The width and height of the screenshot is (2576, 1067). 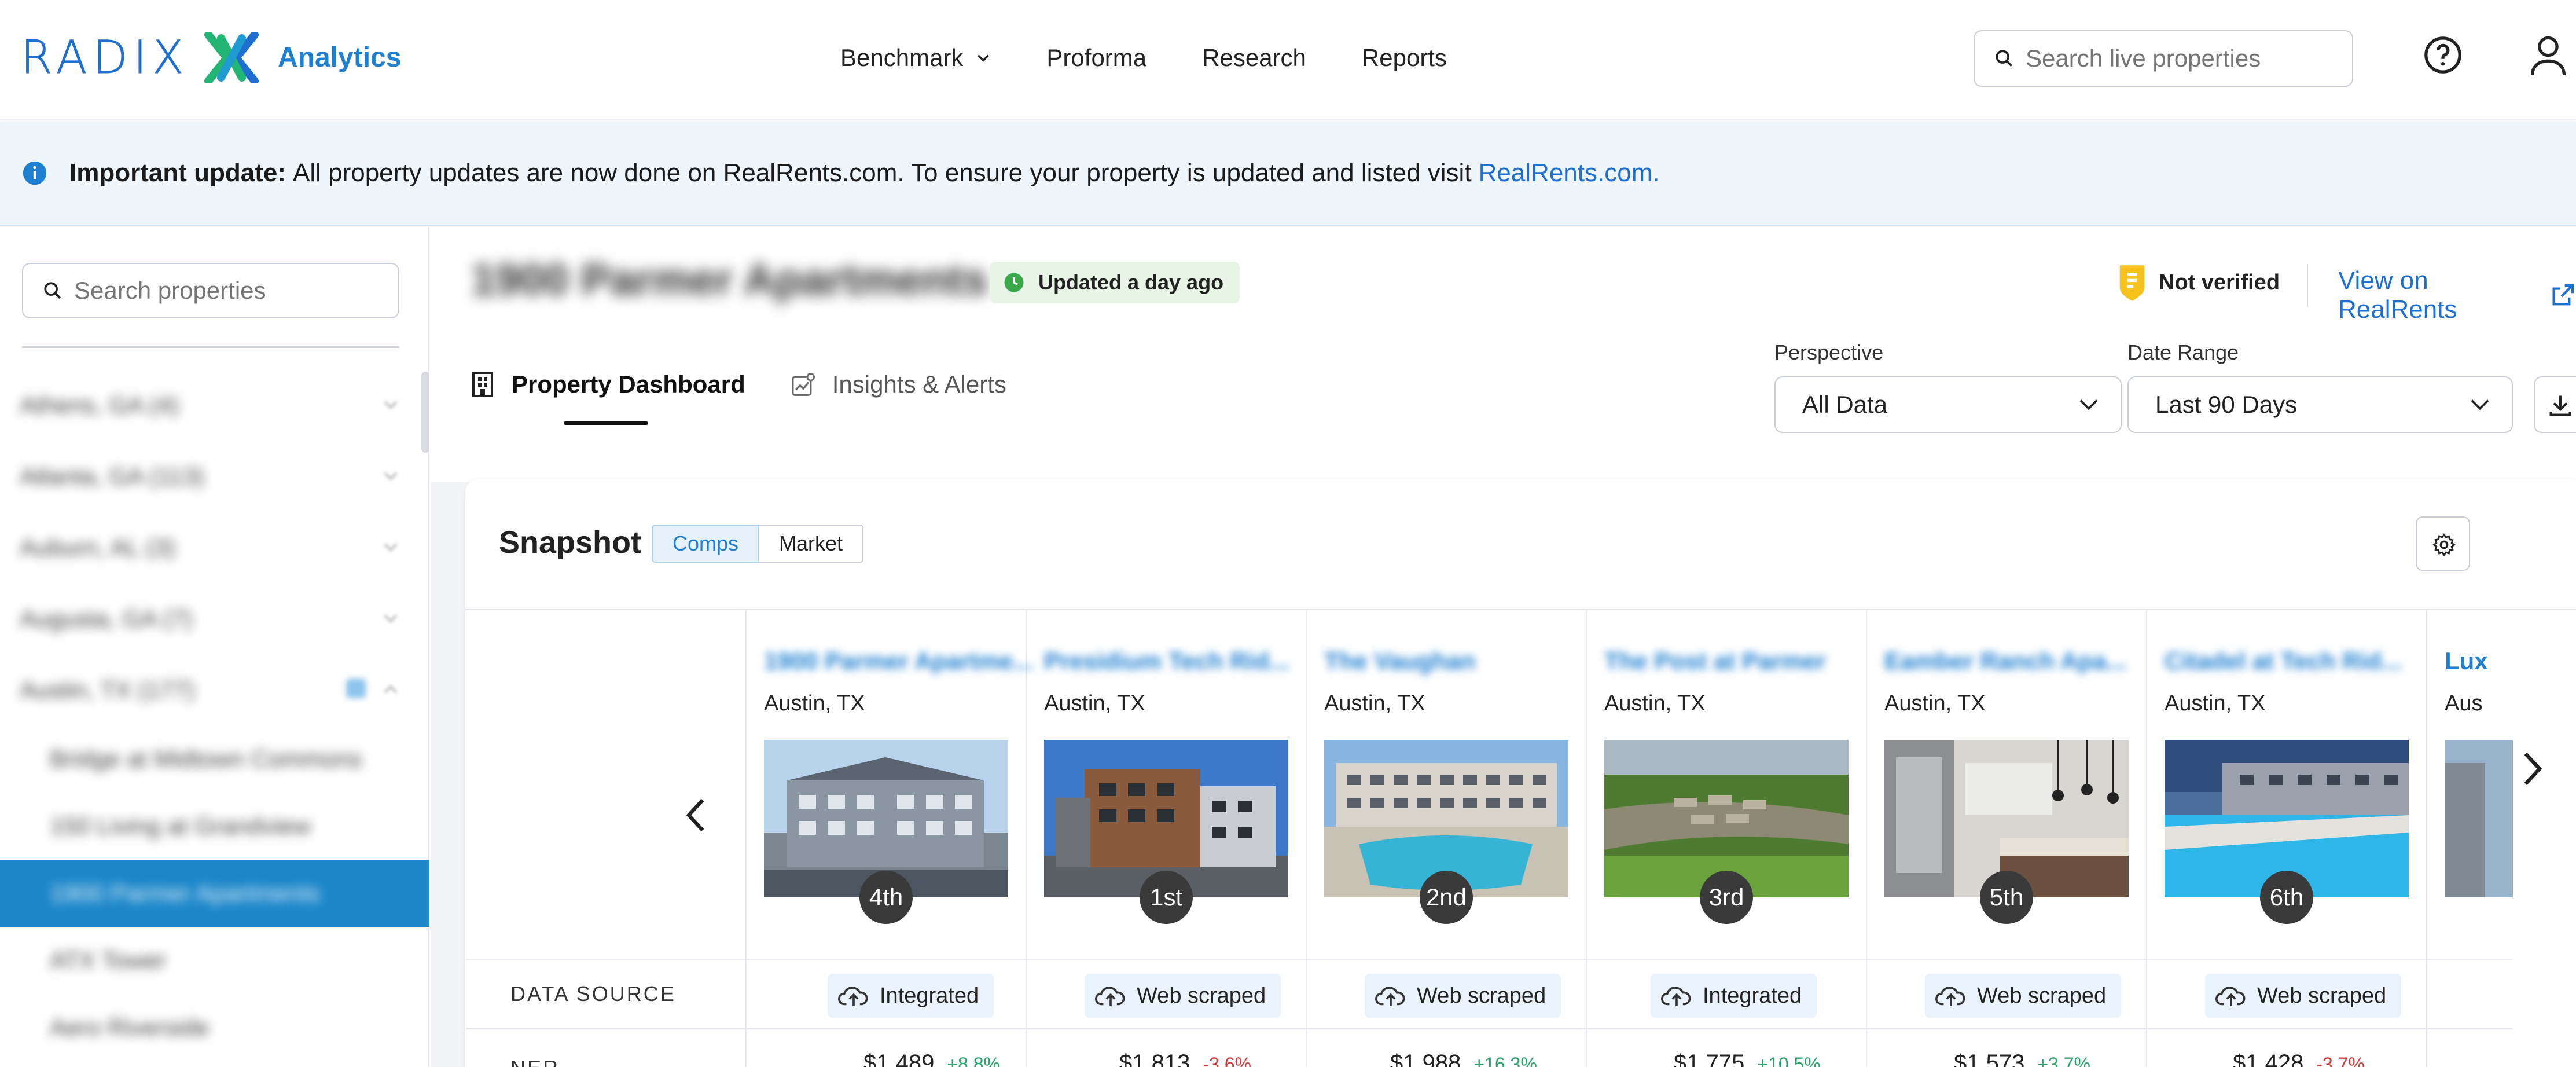 I want to click on market-item: Augusta, GA (7), so click(x=215, y=618).